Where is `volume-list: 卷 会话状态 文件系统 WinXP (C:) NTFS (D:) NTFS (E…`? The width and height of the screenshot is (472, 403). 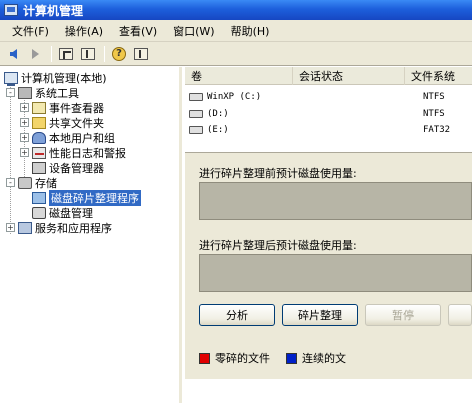
volume-list: 卷 会话状态 文件系统 WinXP (C:) NTFS (D:) NTFS (E… is located at coordinates (328, 110).